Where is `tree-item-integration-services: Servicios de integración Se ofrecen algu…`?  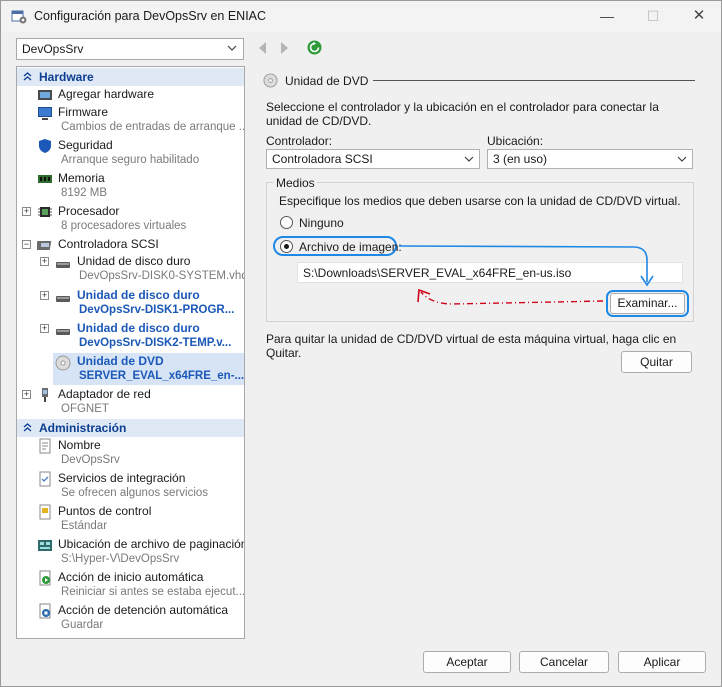
tree-item-integration-services: Servicios de integración Se ofrecen algu… is located at coordinates (130, 485).